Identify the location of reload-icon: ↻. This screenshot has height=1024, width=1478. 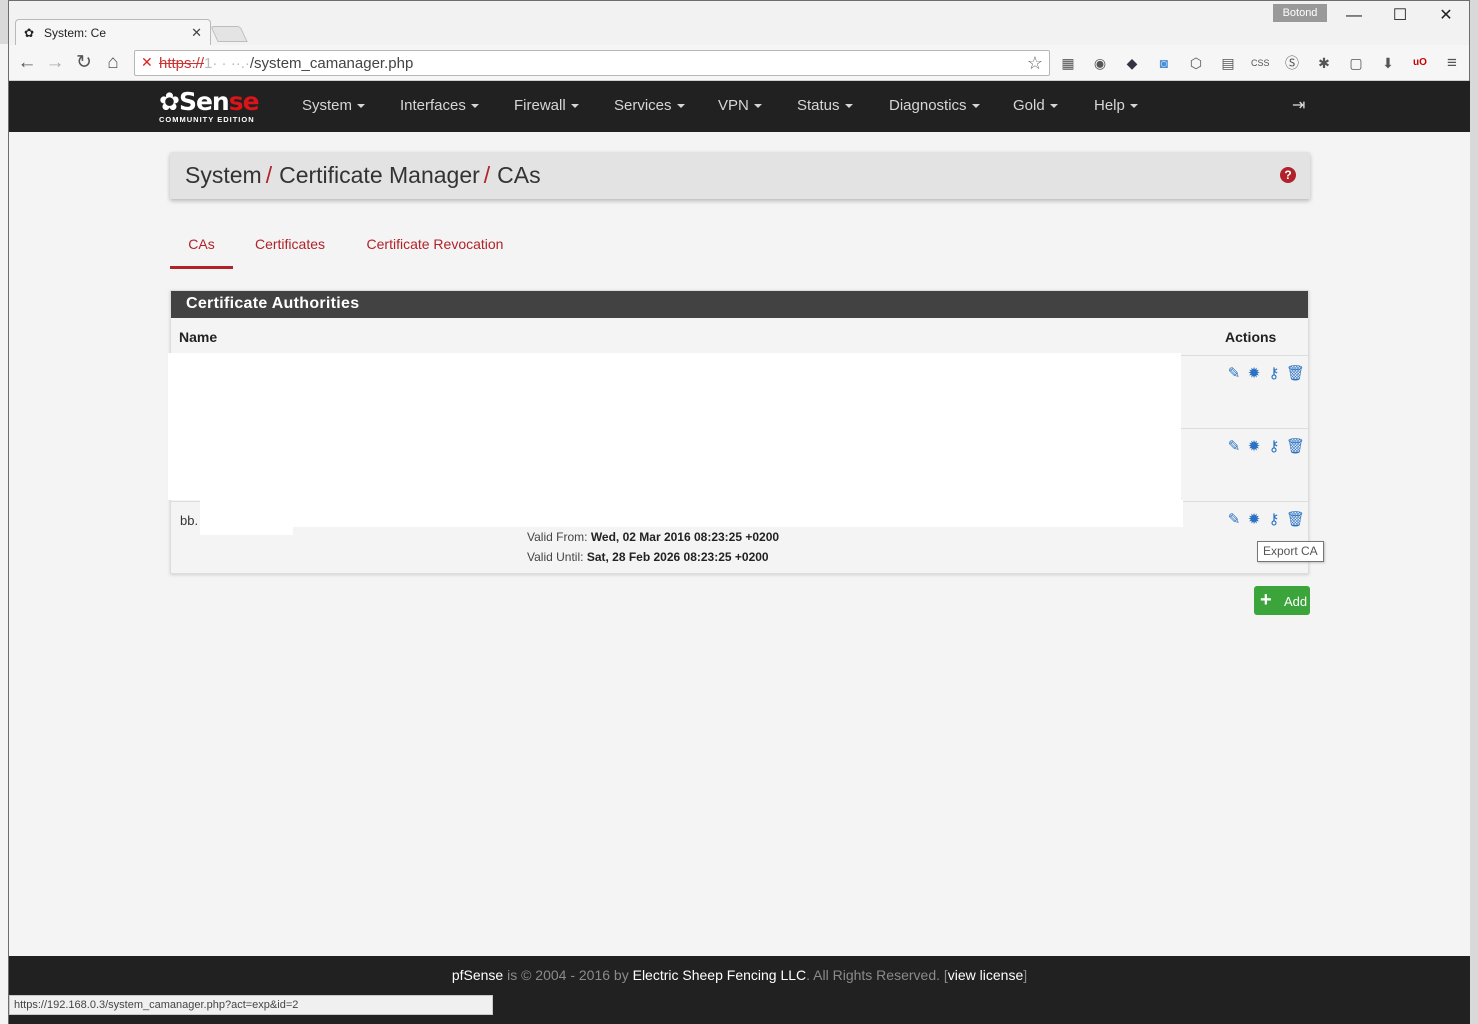
(84, 63).